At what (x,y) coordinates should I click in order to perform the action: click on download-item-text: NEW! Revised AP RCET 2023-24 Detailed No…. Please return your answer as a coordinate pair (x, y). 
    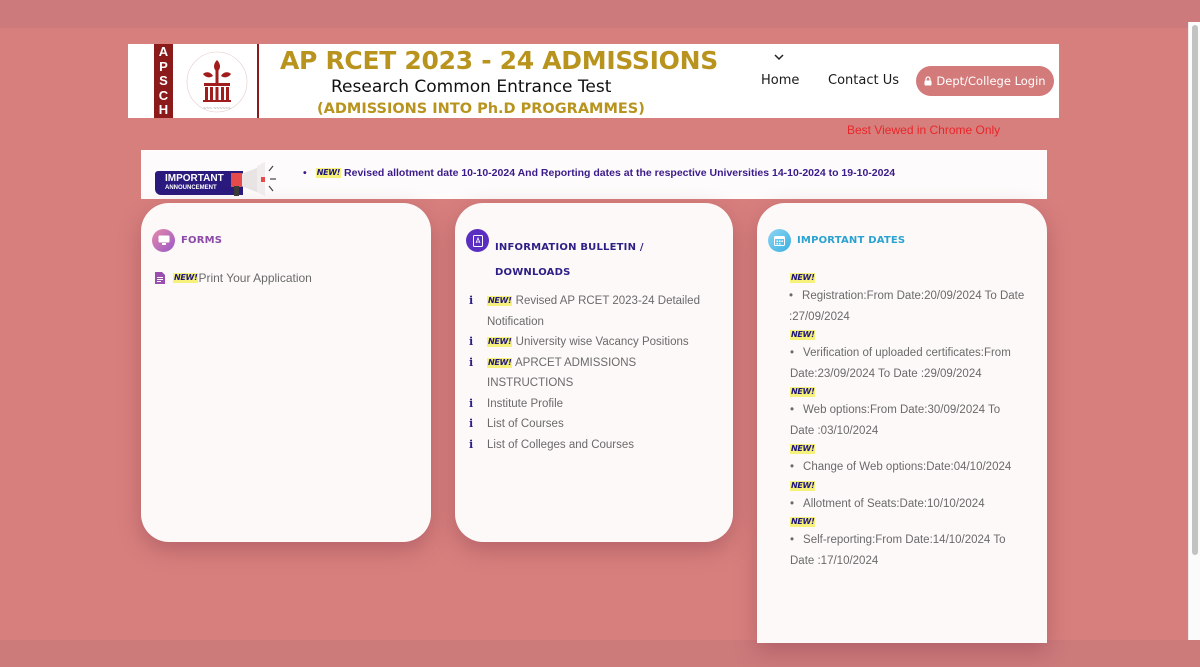
    Looking at the image, I should click on (603, 311).